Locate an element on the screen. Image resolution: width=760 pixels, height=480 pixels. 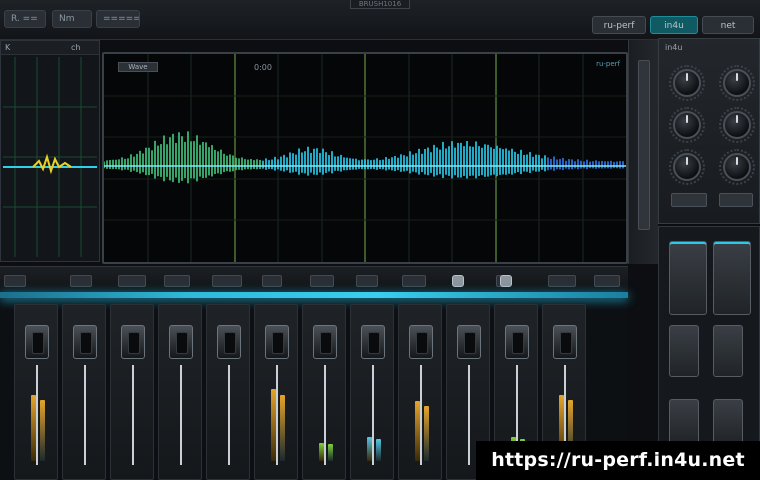
knob-panel-header: in4u is located at coordinates (674, 47).